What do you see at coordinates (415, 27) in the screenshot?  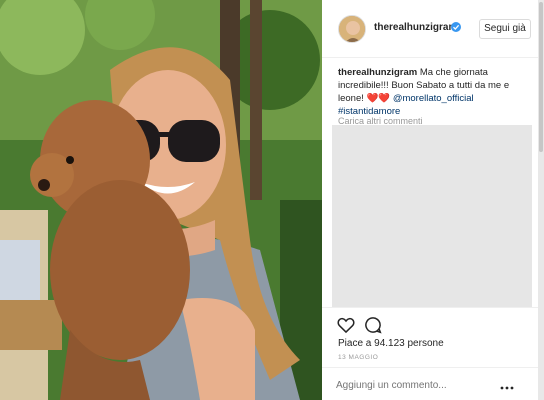 I see `username: therealhunzigram` at bounding box center [415, 27].